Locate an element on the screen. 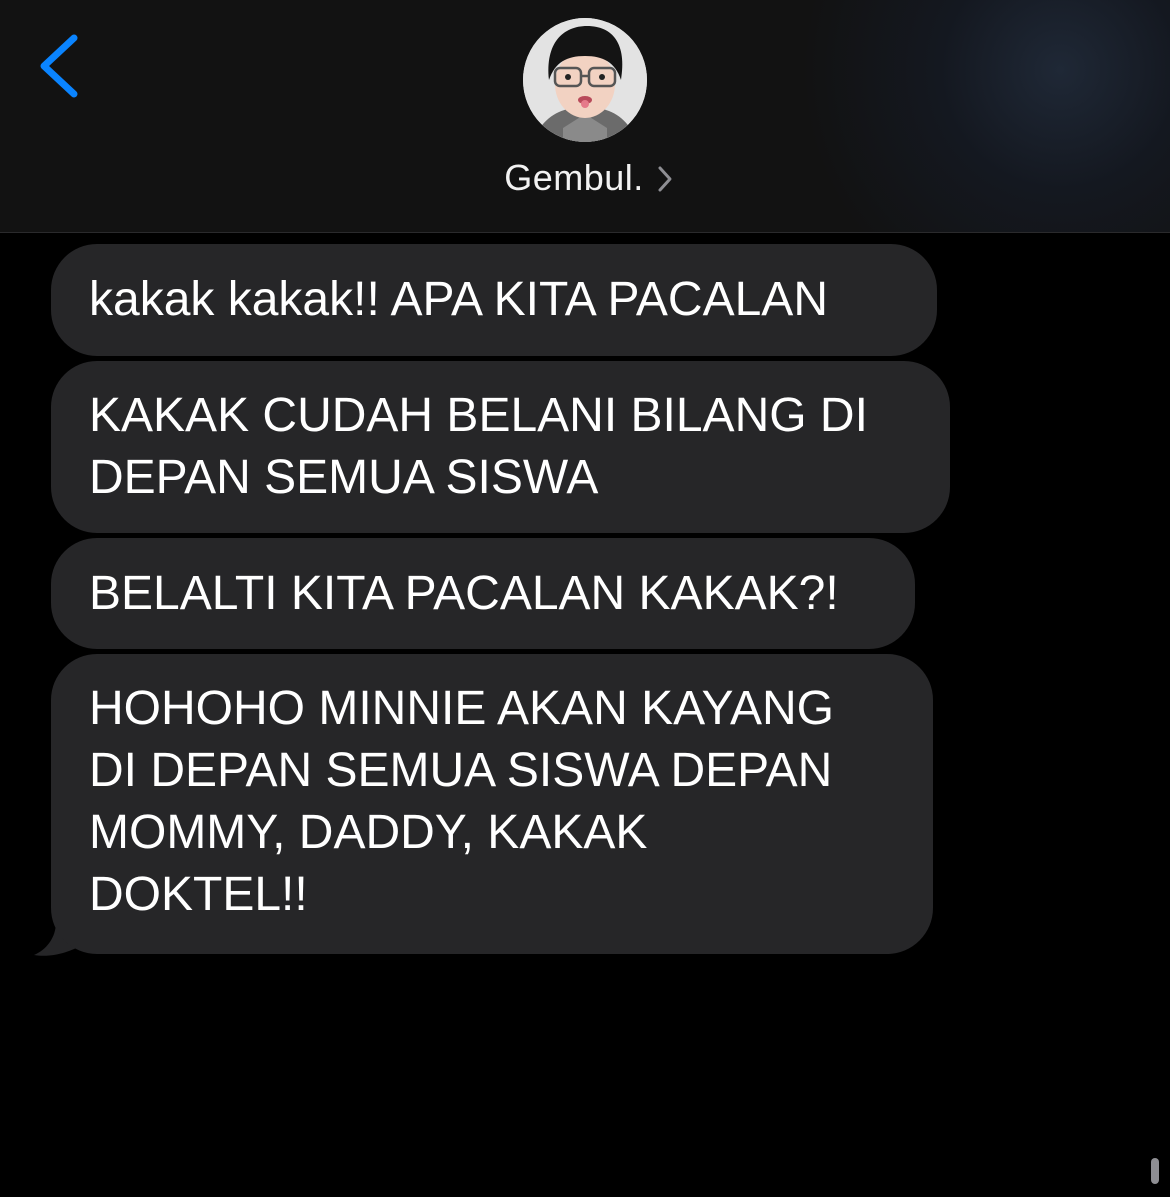 Image resolution: width=1170 pixels, height=1197 pixels. message-bubble: kakak kakak!! APA KITA PACALAN is located at coordinates (494, 300).